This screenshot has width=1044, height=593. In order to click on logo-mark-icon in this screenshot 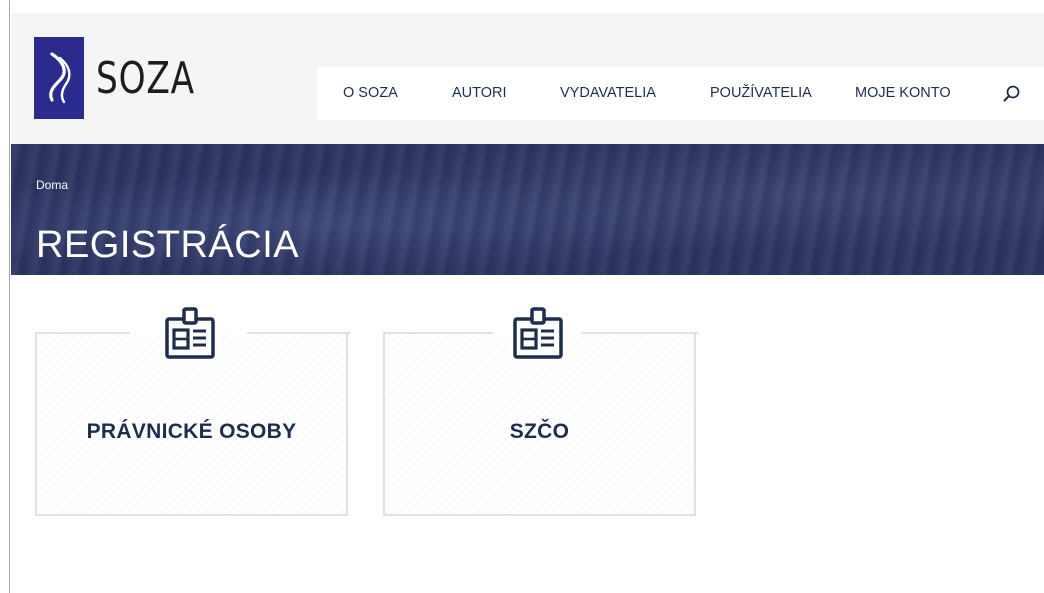, I will do `click(59, 78)`.